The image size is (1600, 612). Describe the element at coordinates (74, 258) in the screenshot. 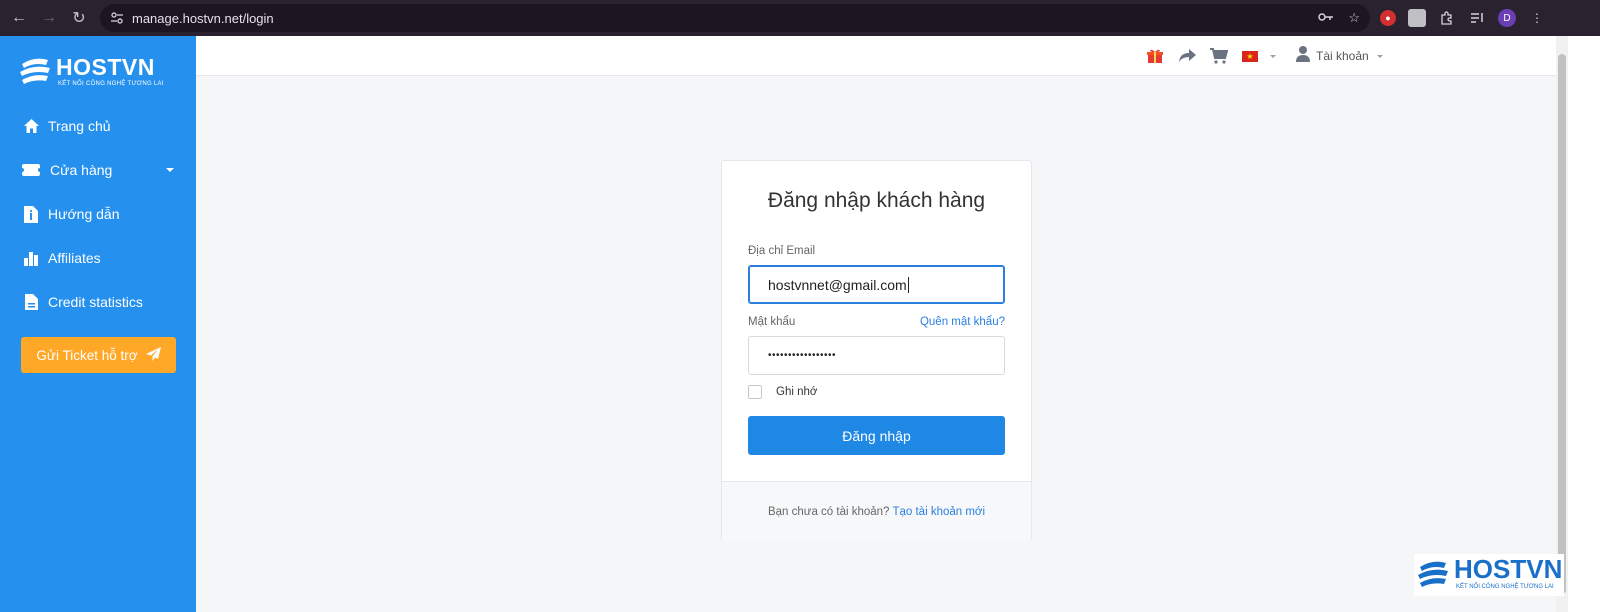

I see `sidebar-item-label: Affiliates` at that location.